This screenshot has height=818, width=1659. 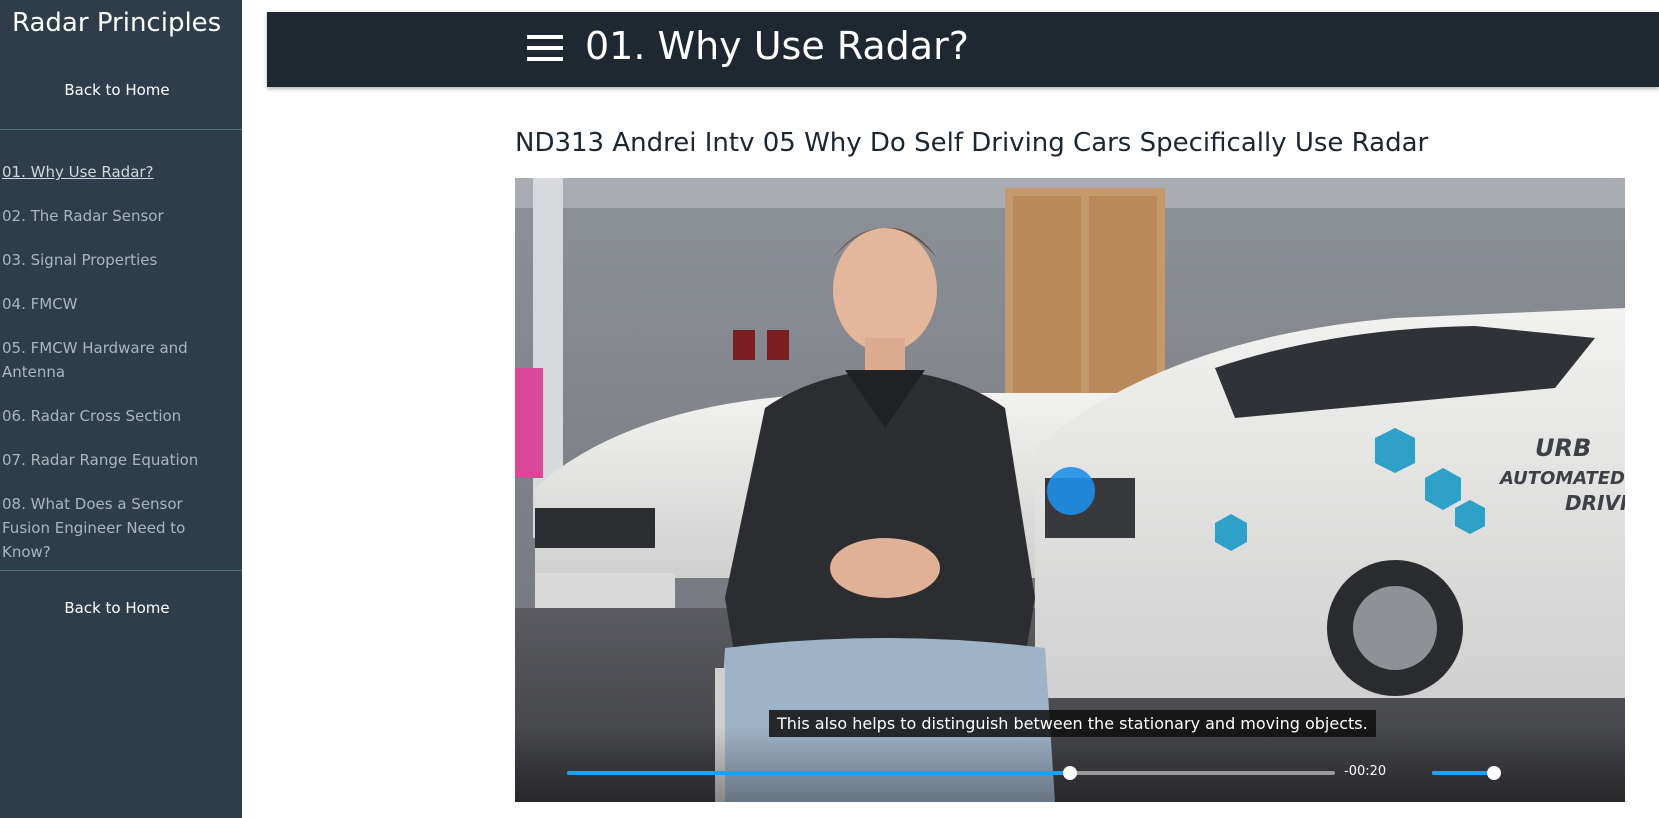 I want to click on time-remaining: -00:20, so click(x=1365, y=771).